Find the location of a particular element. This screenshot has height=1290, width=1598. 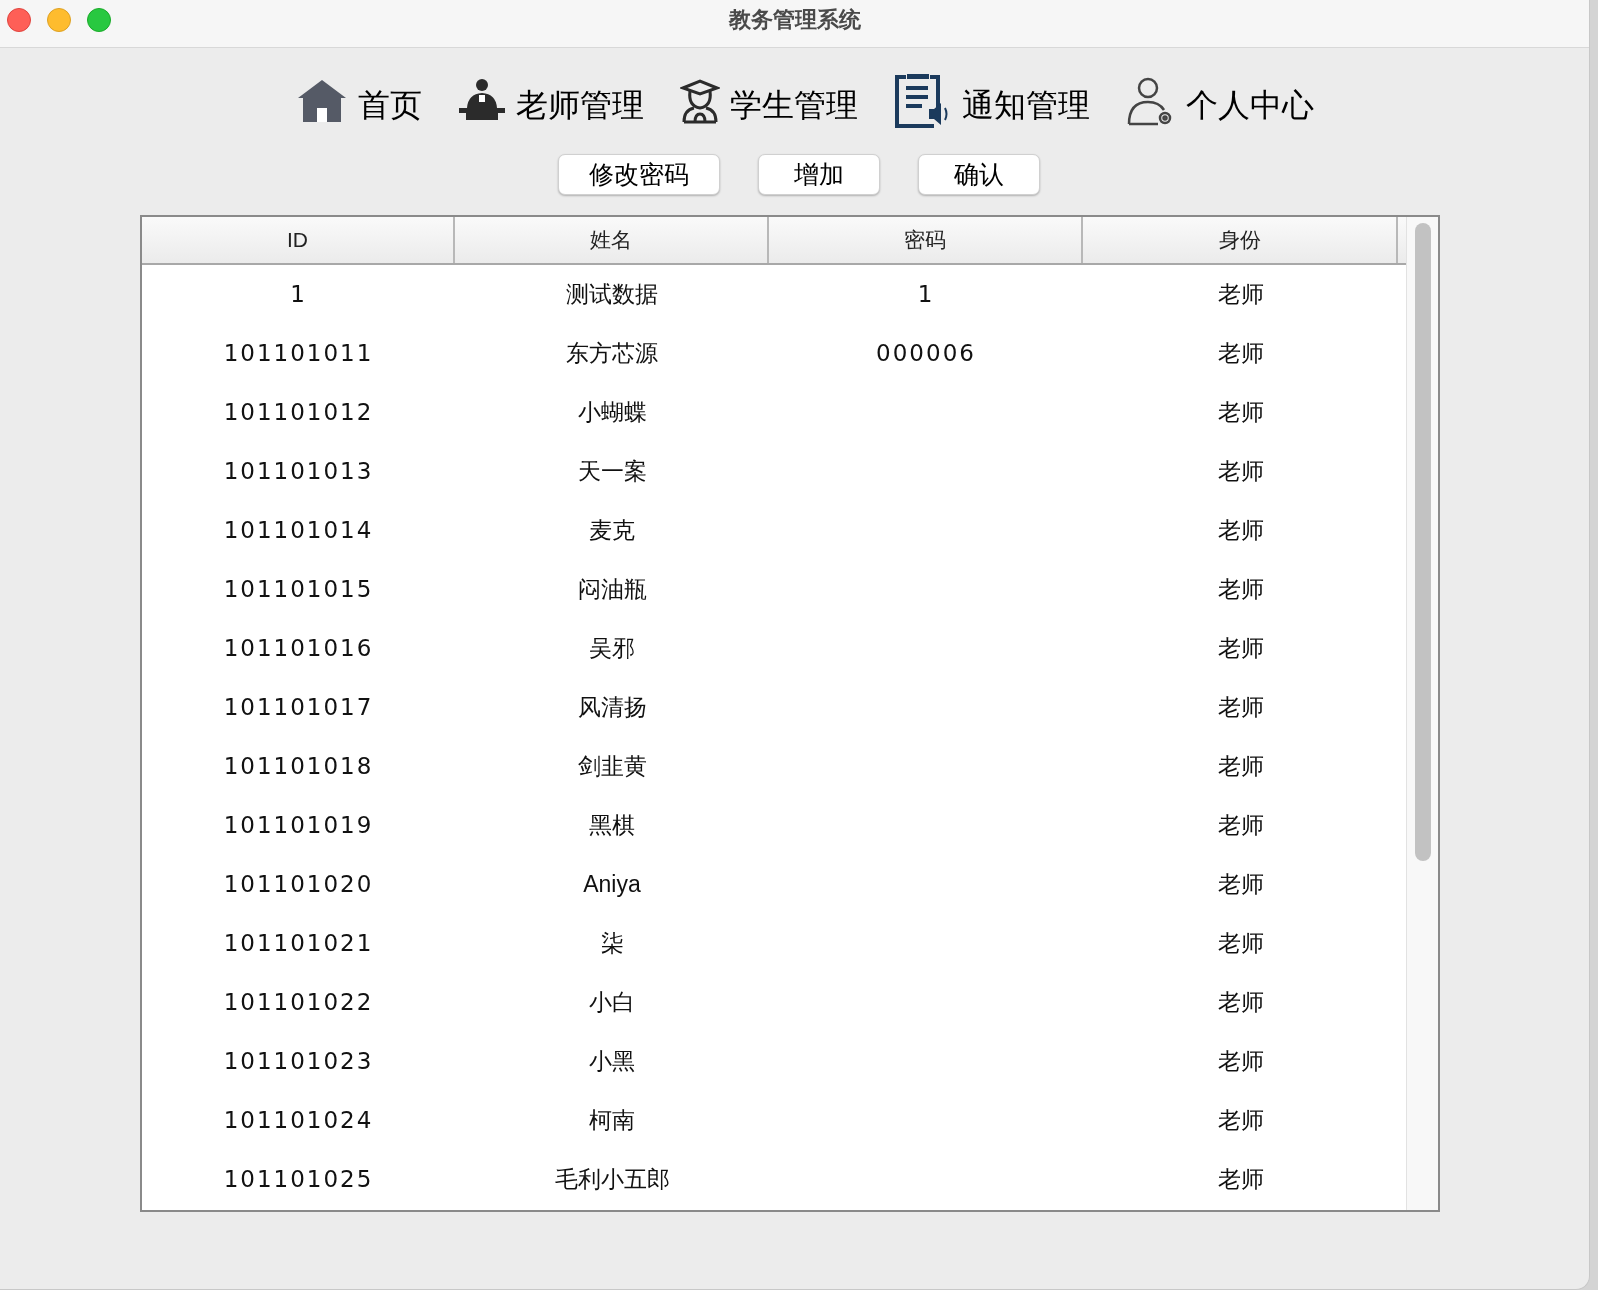

table-cell: 101101014 is located at coordinates (298, 530).